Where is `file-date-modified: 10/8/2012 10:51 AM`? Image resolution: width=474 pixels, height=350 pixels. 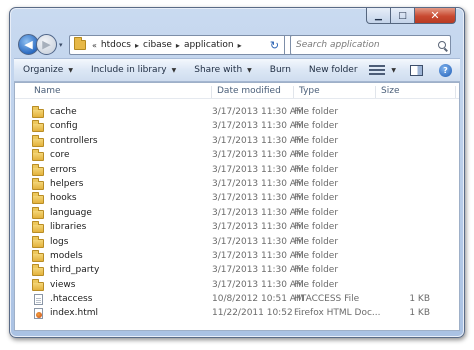 file-date-modified: 10/8/2012 10:51 AM is located at coordinates (258, 299).